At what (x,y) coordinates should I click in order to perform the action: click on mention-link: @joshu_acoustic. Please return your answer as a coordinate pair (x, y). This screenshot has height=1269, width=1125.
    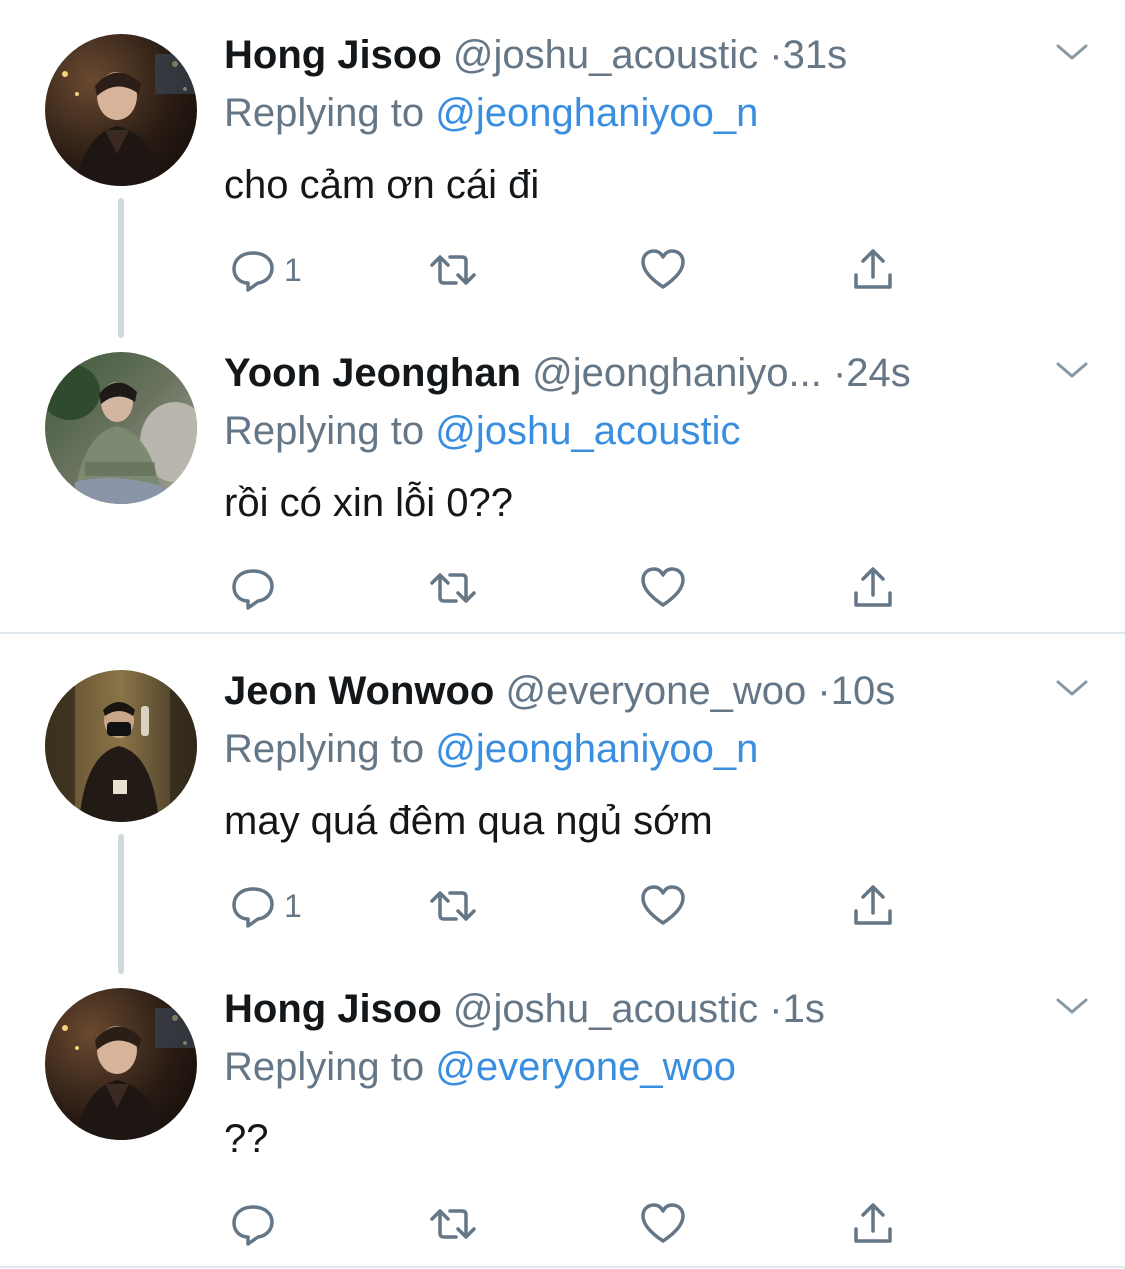
    Looking at the image, I should click on (587, 431).